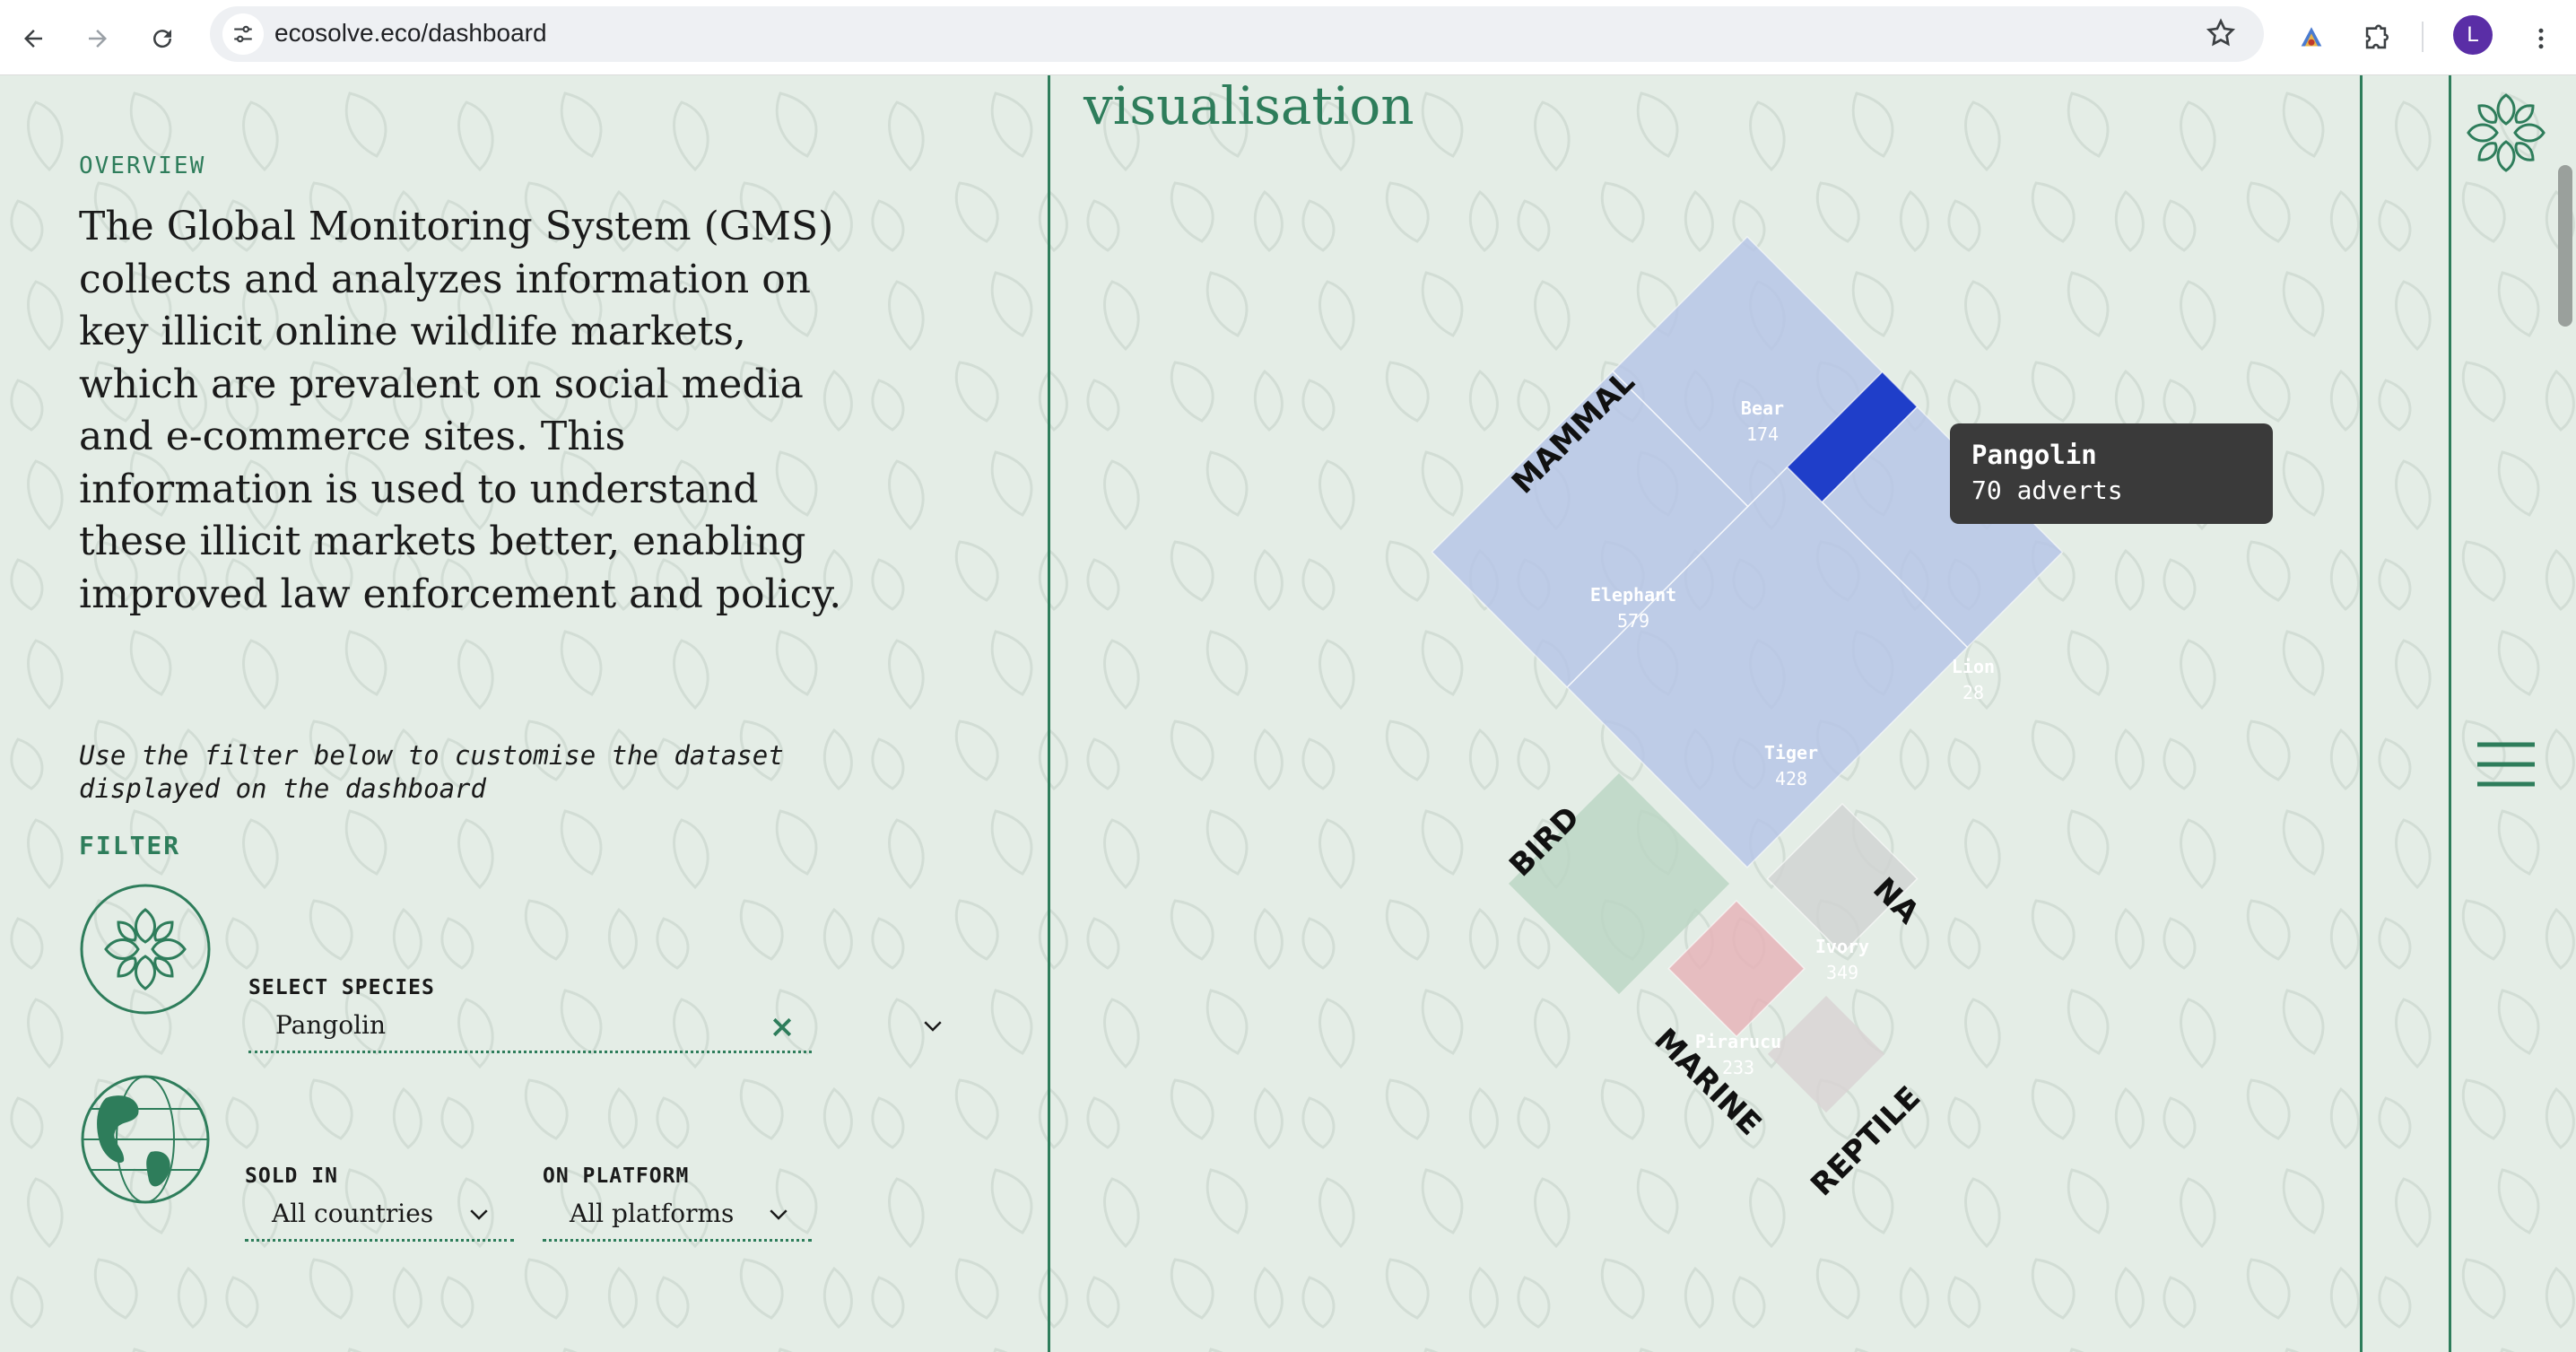 Image resolution: width=2576 pixels, height=1352 pixels. What do you see at coordinates (2111, 473) in the screenshot?
I see `chart-tooltip: Pangolin 70 adverts` at bounding box center [2111, 473].